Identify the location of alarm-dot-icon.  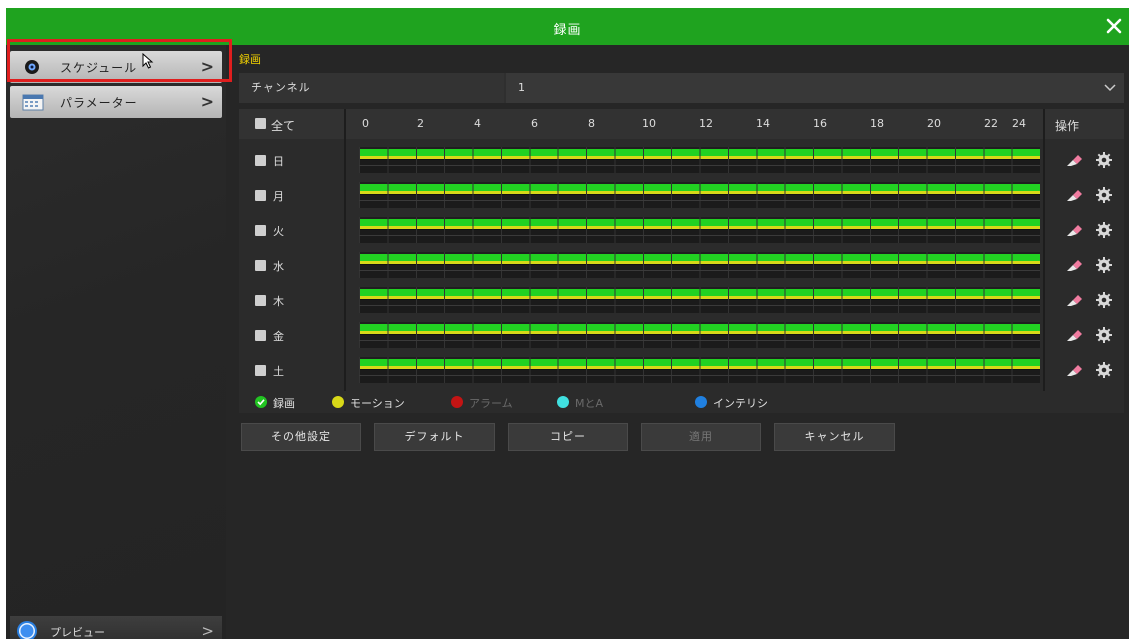
(457, 402).